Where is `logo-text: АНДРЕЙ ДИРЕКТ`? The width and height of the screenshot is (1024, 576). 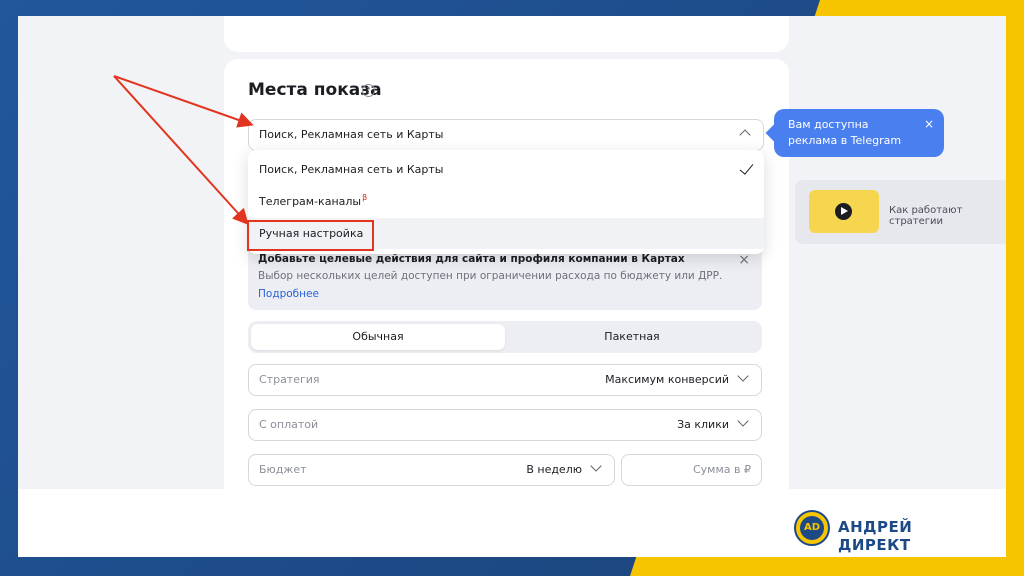
logo-text: АНДРЕЙ ДИРЕКТ is located at coordinates (875, 536).